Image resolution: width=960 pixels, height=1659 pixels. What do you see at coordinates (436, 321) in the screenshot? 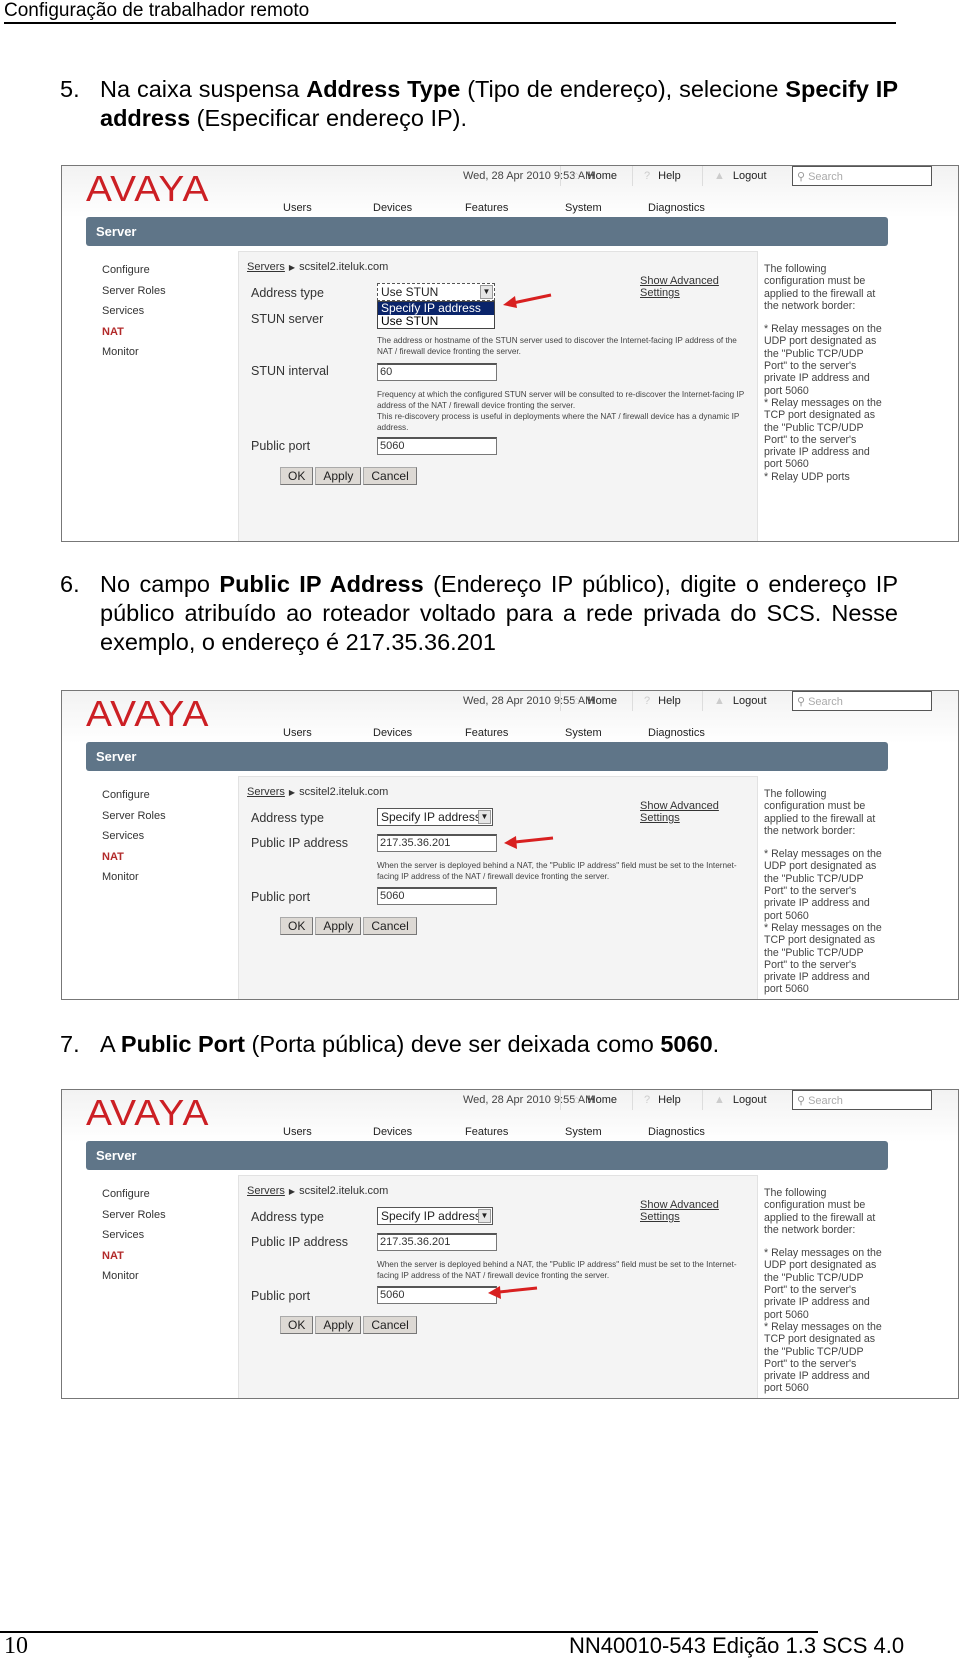
I see `option-use-stun: Use STUN` at bounding box center [436, 321].